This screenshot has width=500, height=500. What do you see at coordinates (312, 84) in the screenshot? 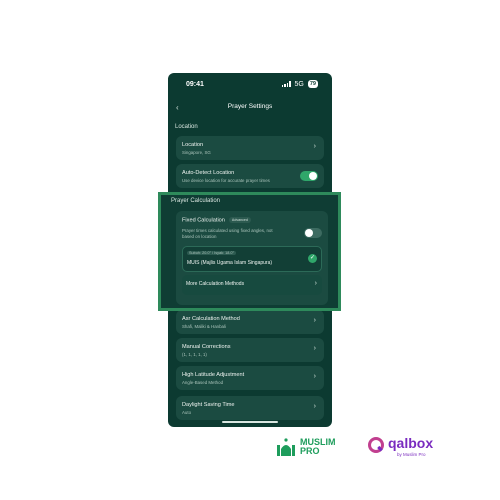
I see `battery-icon: 79` at bounding box center [312, 84].